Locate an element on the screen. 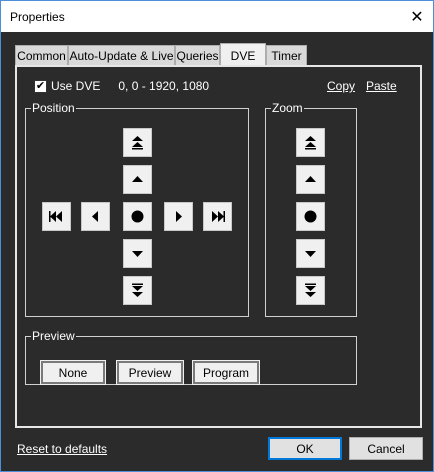  move-up-button is located at coordinates (137, 179).